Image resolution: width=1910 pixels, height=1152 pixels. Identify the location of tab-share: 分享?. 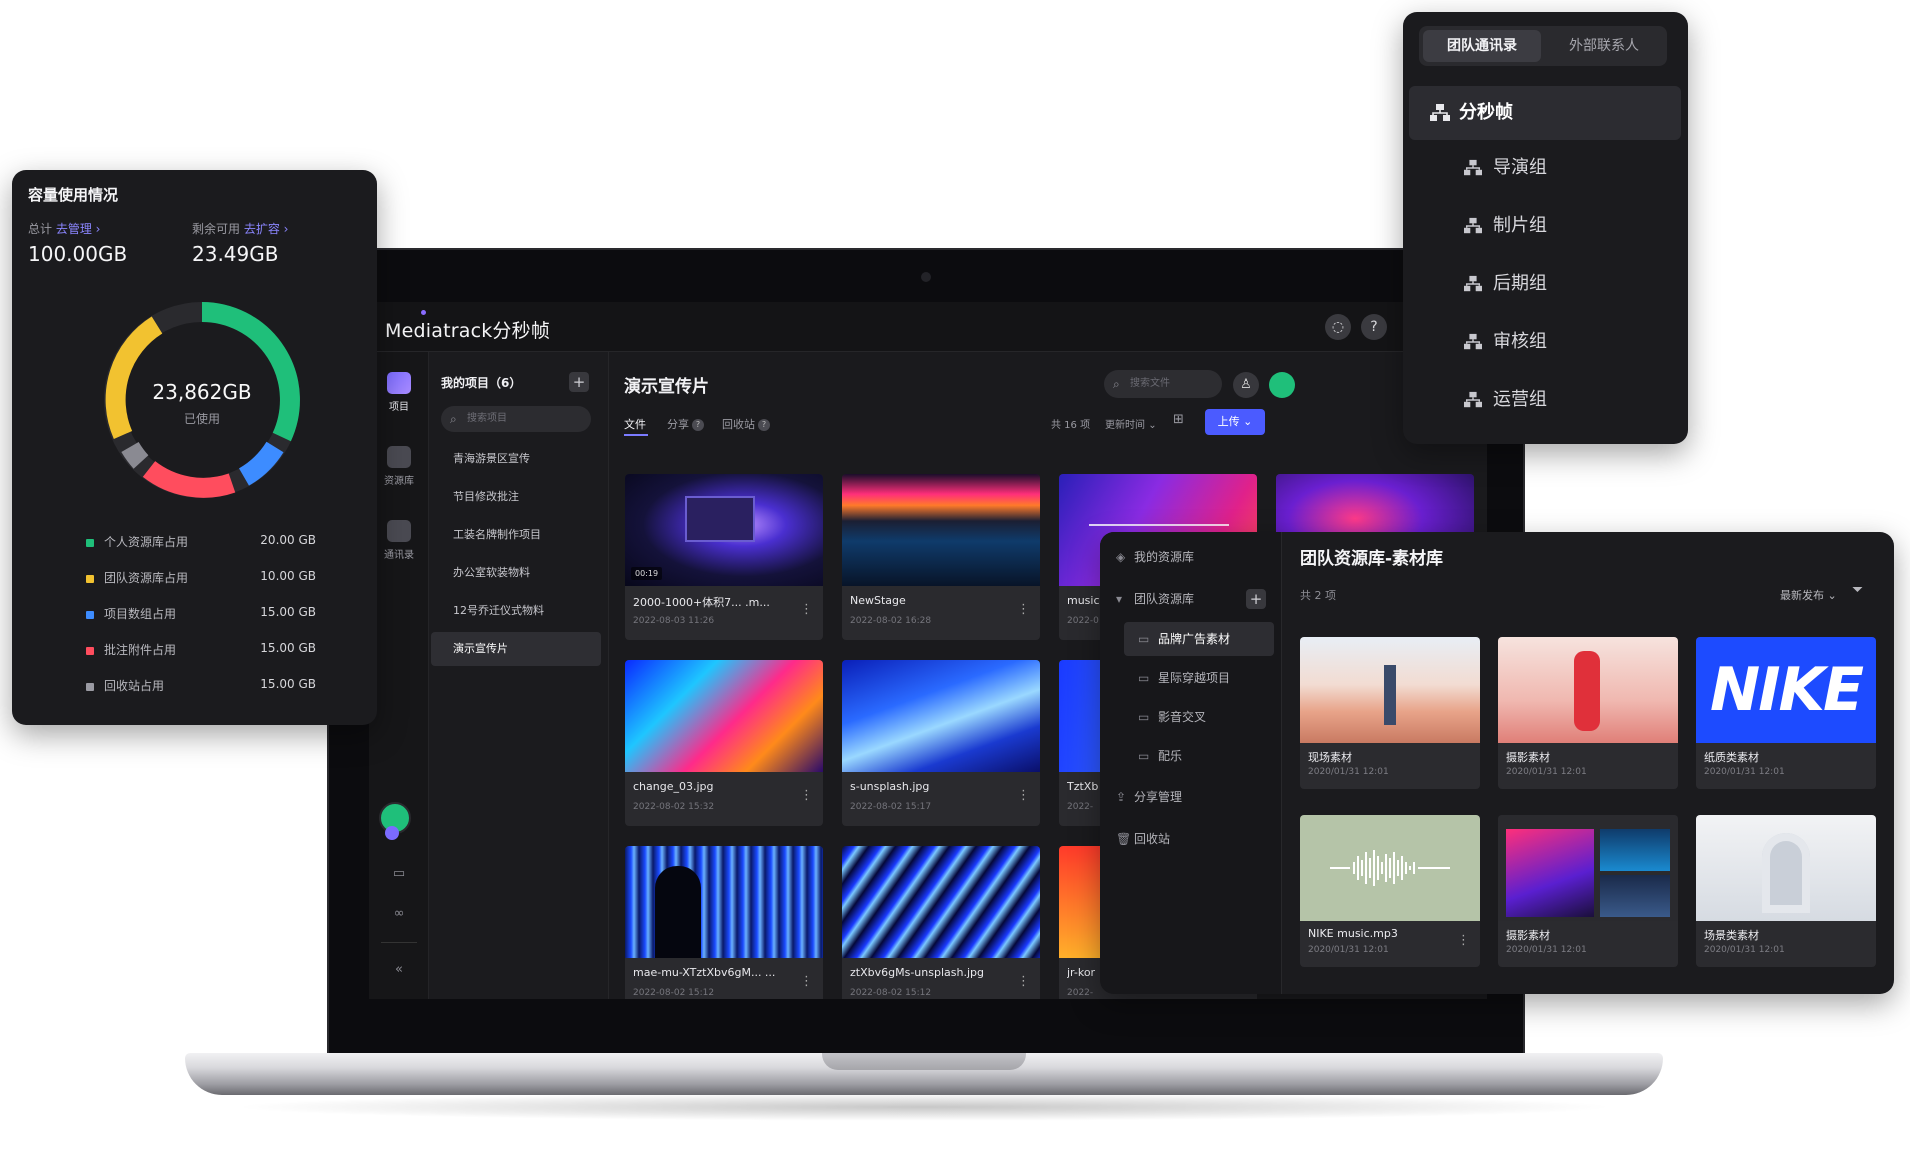
(685, 424).